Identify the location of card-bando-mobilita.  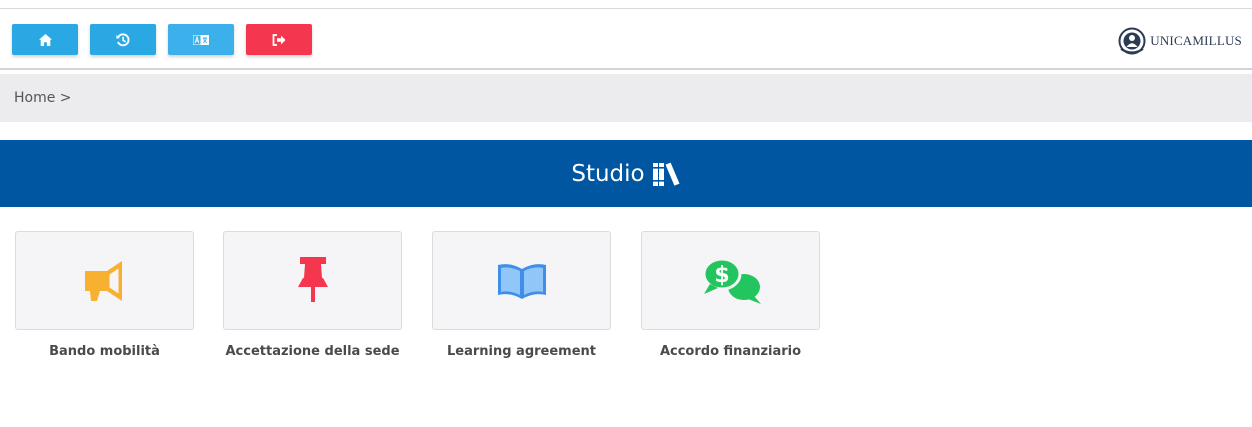
(104, 280).